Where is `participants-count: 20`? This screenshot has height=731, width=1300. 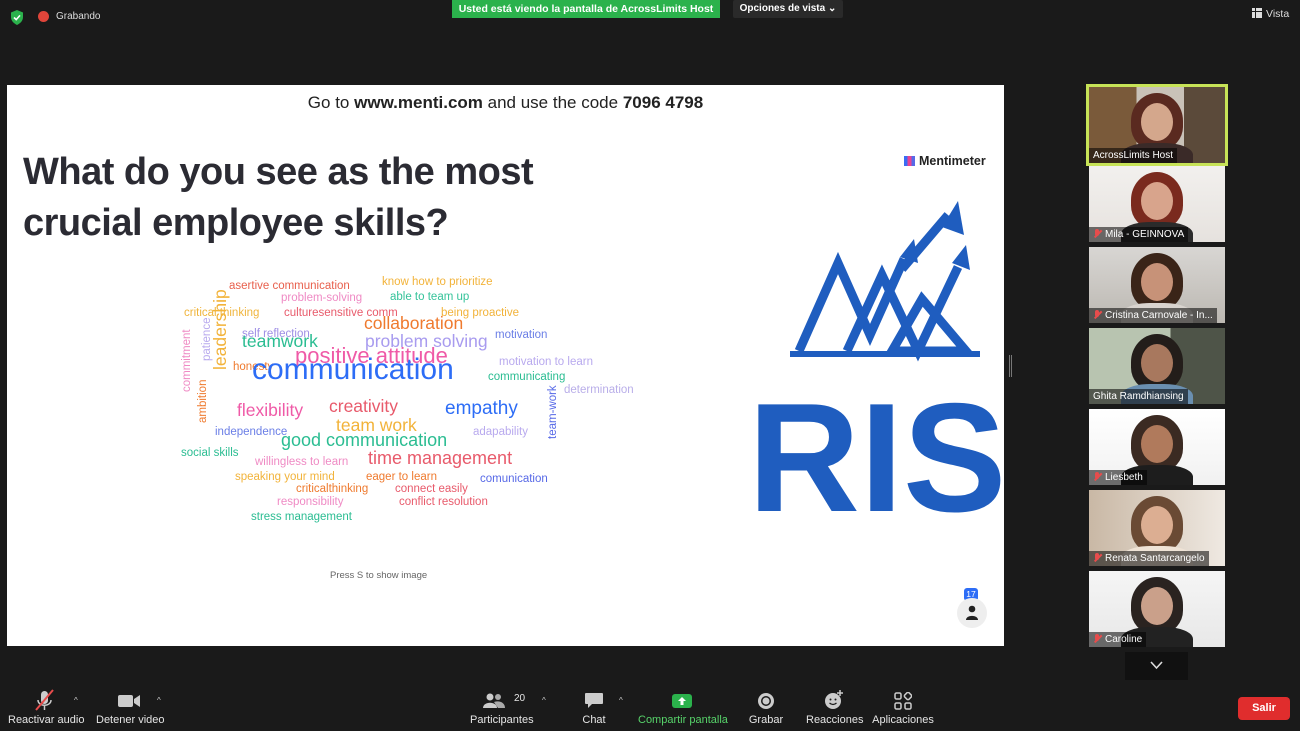 participants-count: 20 is located at coordinates (520, 698).